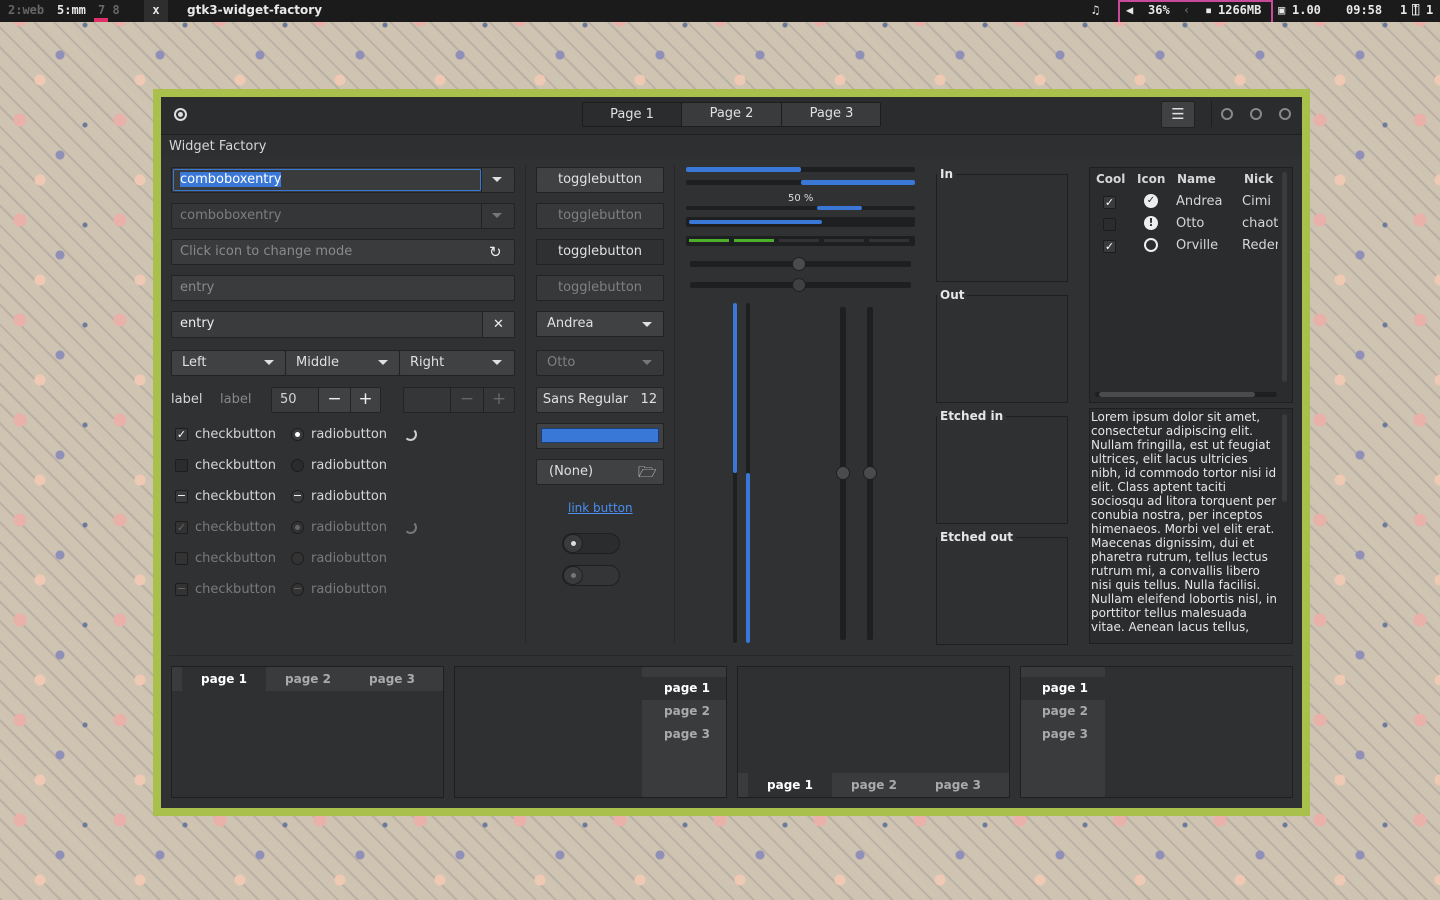 The width and height of the screenshot is (1440, 900). What do you see at coordinates (1095, 10) in the screenshot?
I see `music-icon: ♫` at bounding box center [1095, 10].